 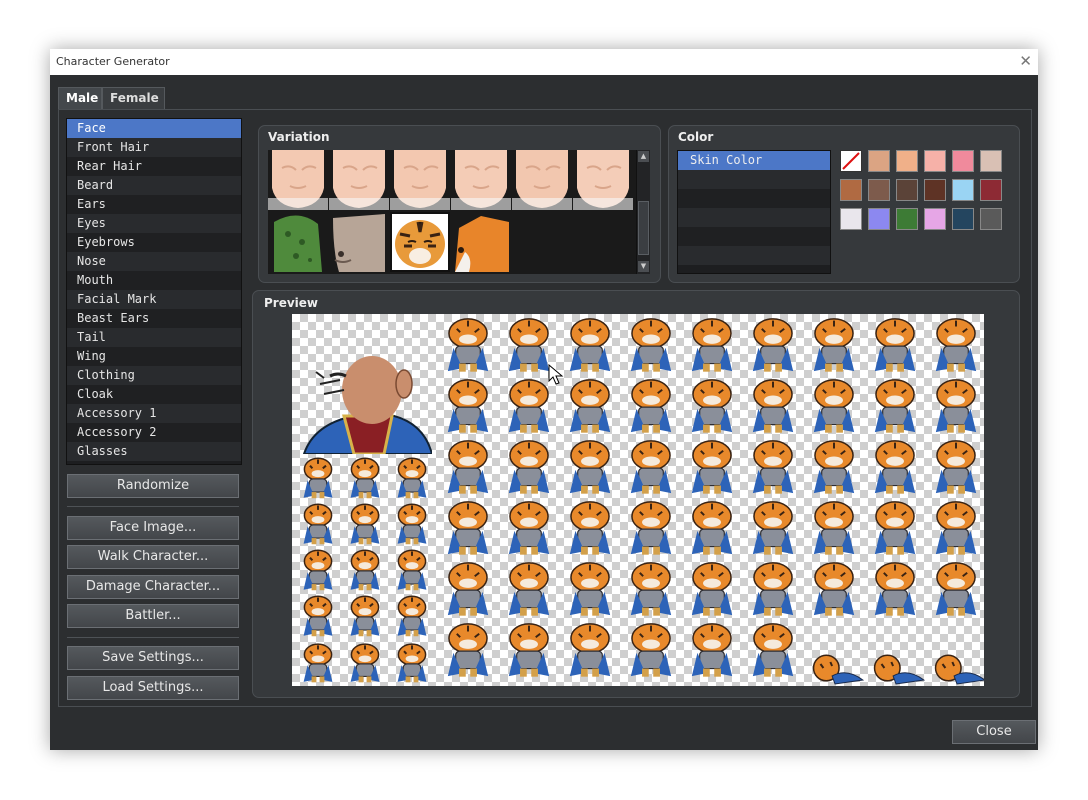 What do you see at coordinates (80, 98) in the screenshot?
I see `tab-male: Male` at bounding box center [80, 98].